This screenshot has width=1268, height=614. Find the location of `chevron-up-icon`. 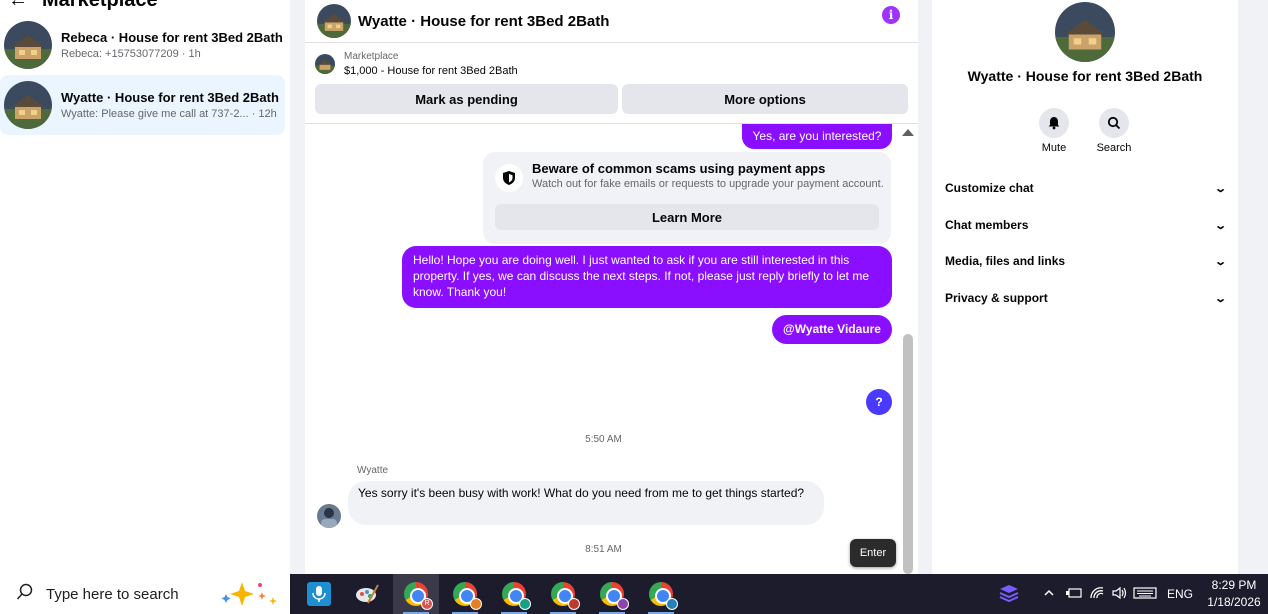

chevron-up-icon is located at coordinates (1051, 594).